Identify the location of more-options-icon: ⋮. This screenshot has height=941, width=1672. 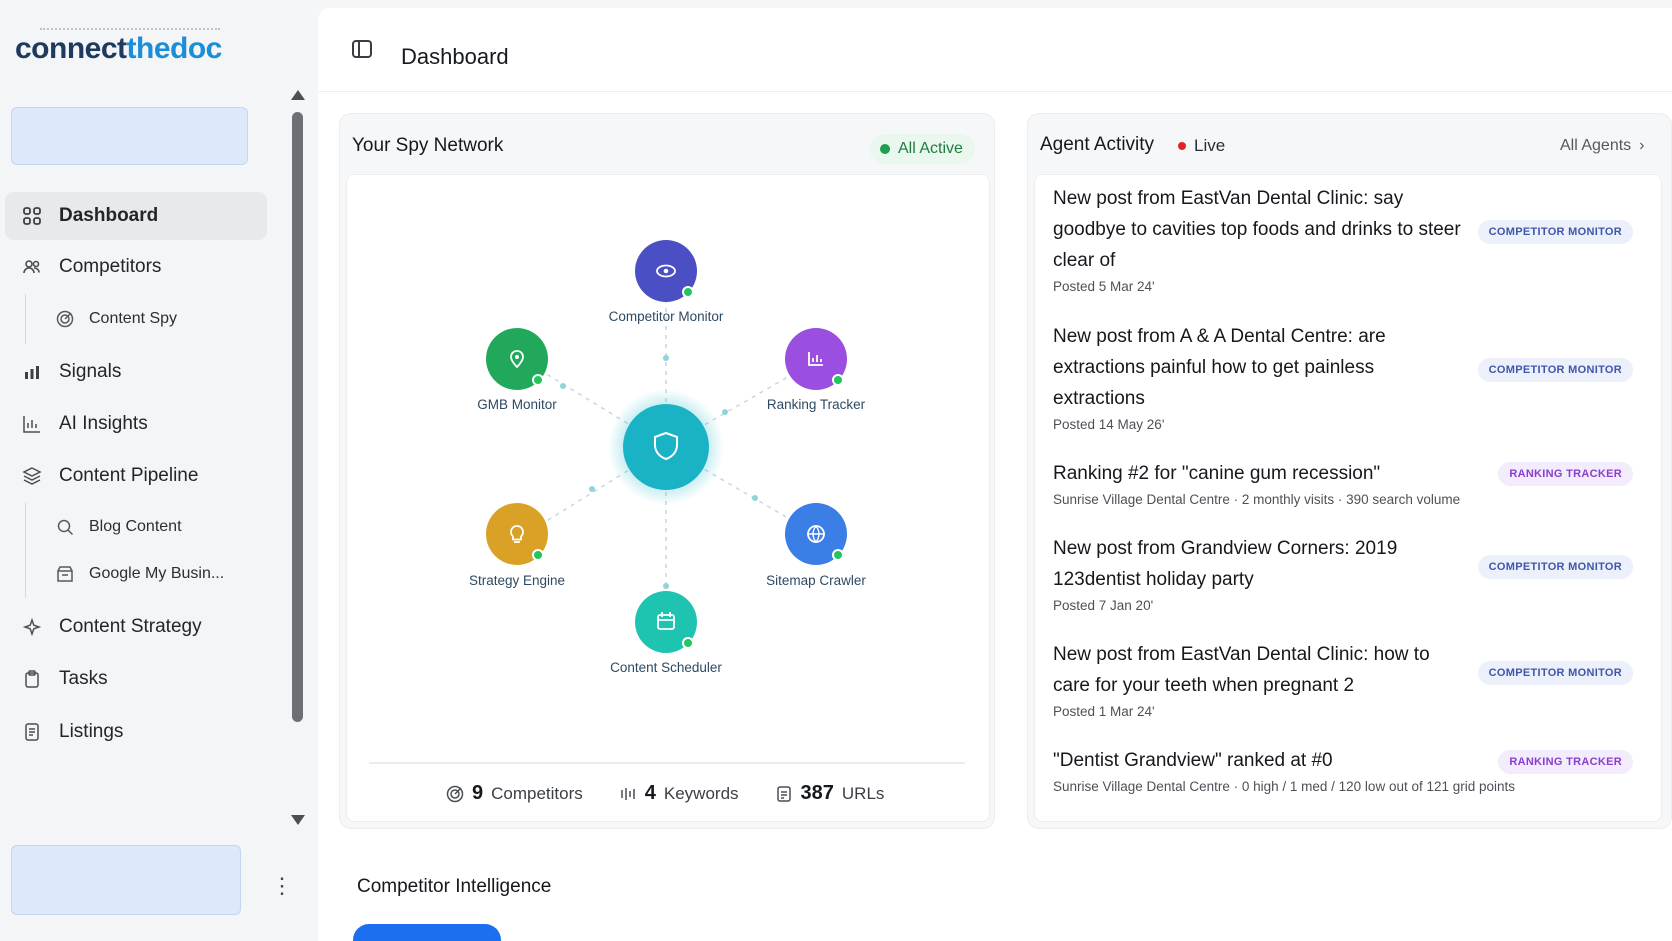
(282, 886).